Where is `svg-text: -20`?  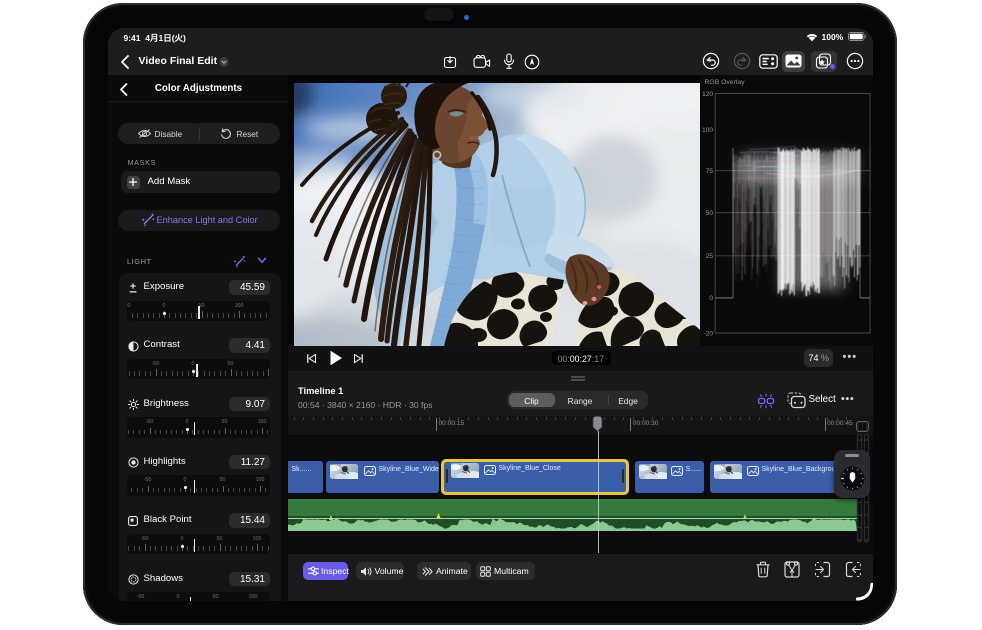 svg-text: -20 is located at coordinates (709, 333).